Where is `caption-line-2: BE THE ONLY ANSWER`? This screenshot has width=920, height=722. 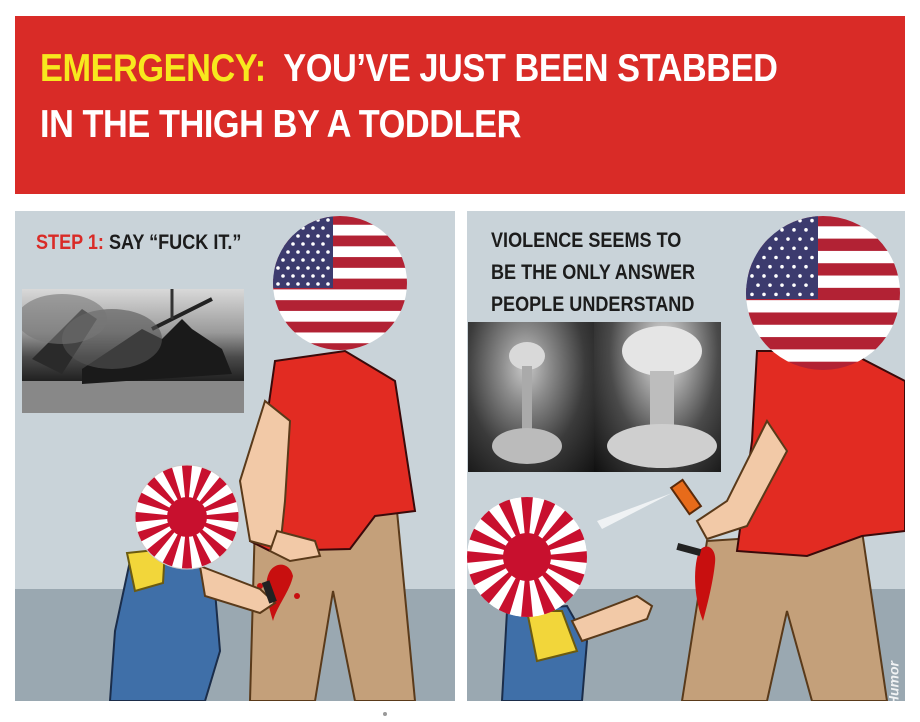
caption-line-2: BE THE ONLY ANSWER is located at coordinates (593, 272).